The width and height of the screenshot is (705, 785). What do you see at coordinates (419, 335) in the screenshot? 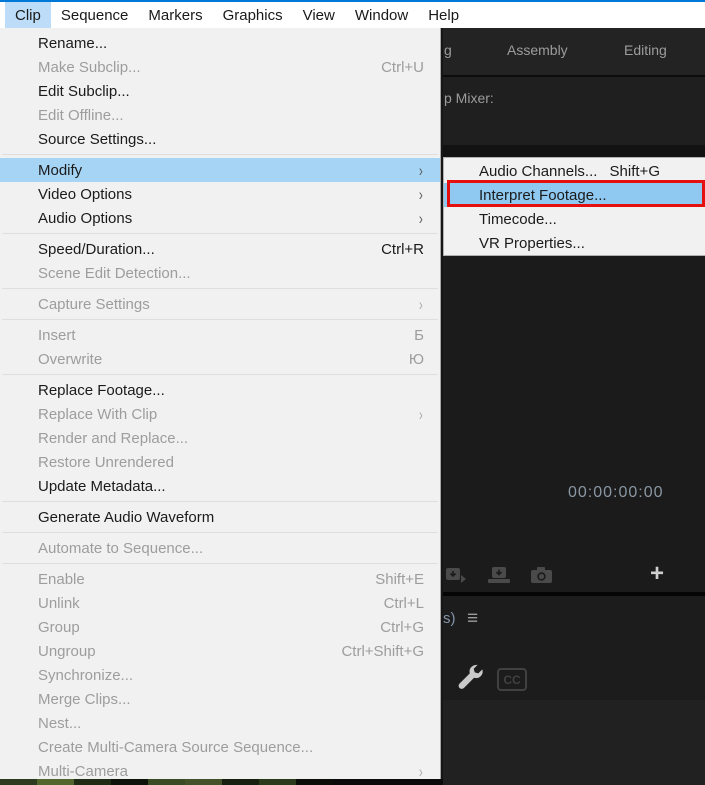
I see `menu-item-shortcut: Б` at bounding box center [419, 335].